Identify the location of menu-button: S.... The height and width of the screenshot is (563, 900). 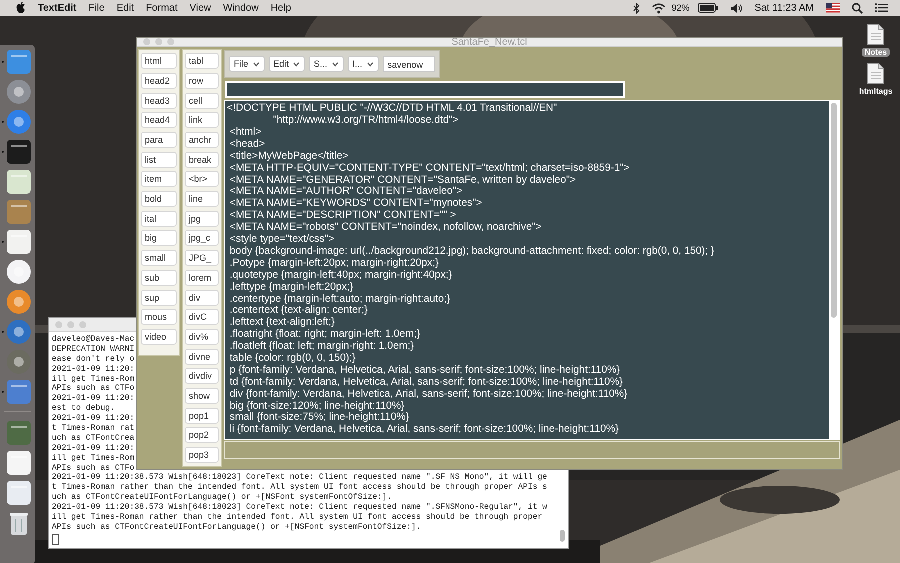
(326, 64).